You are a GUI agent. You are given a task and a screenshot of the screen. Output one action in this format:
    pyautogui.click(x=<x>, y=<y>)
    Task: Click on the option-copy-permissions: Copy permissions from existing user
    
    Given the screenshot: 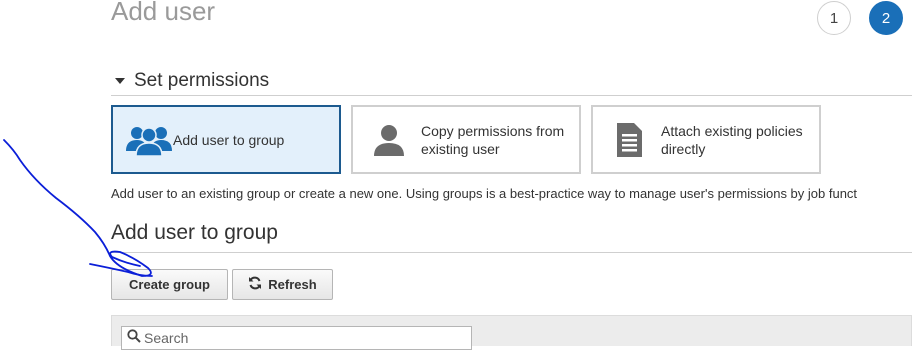 What is the action you would take?
    pyautogui.click(x=466, y=139)
    